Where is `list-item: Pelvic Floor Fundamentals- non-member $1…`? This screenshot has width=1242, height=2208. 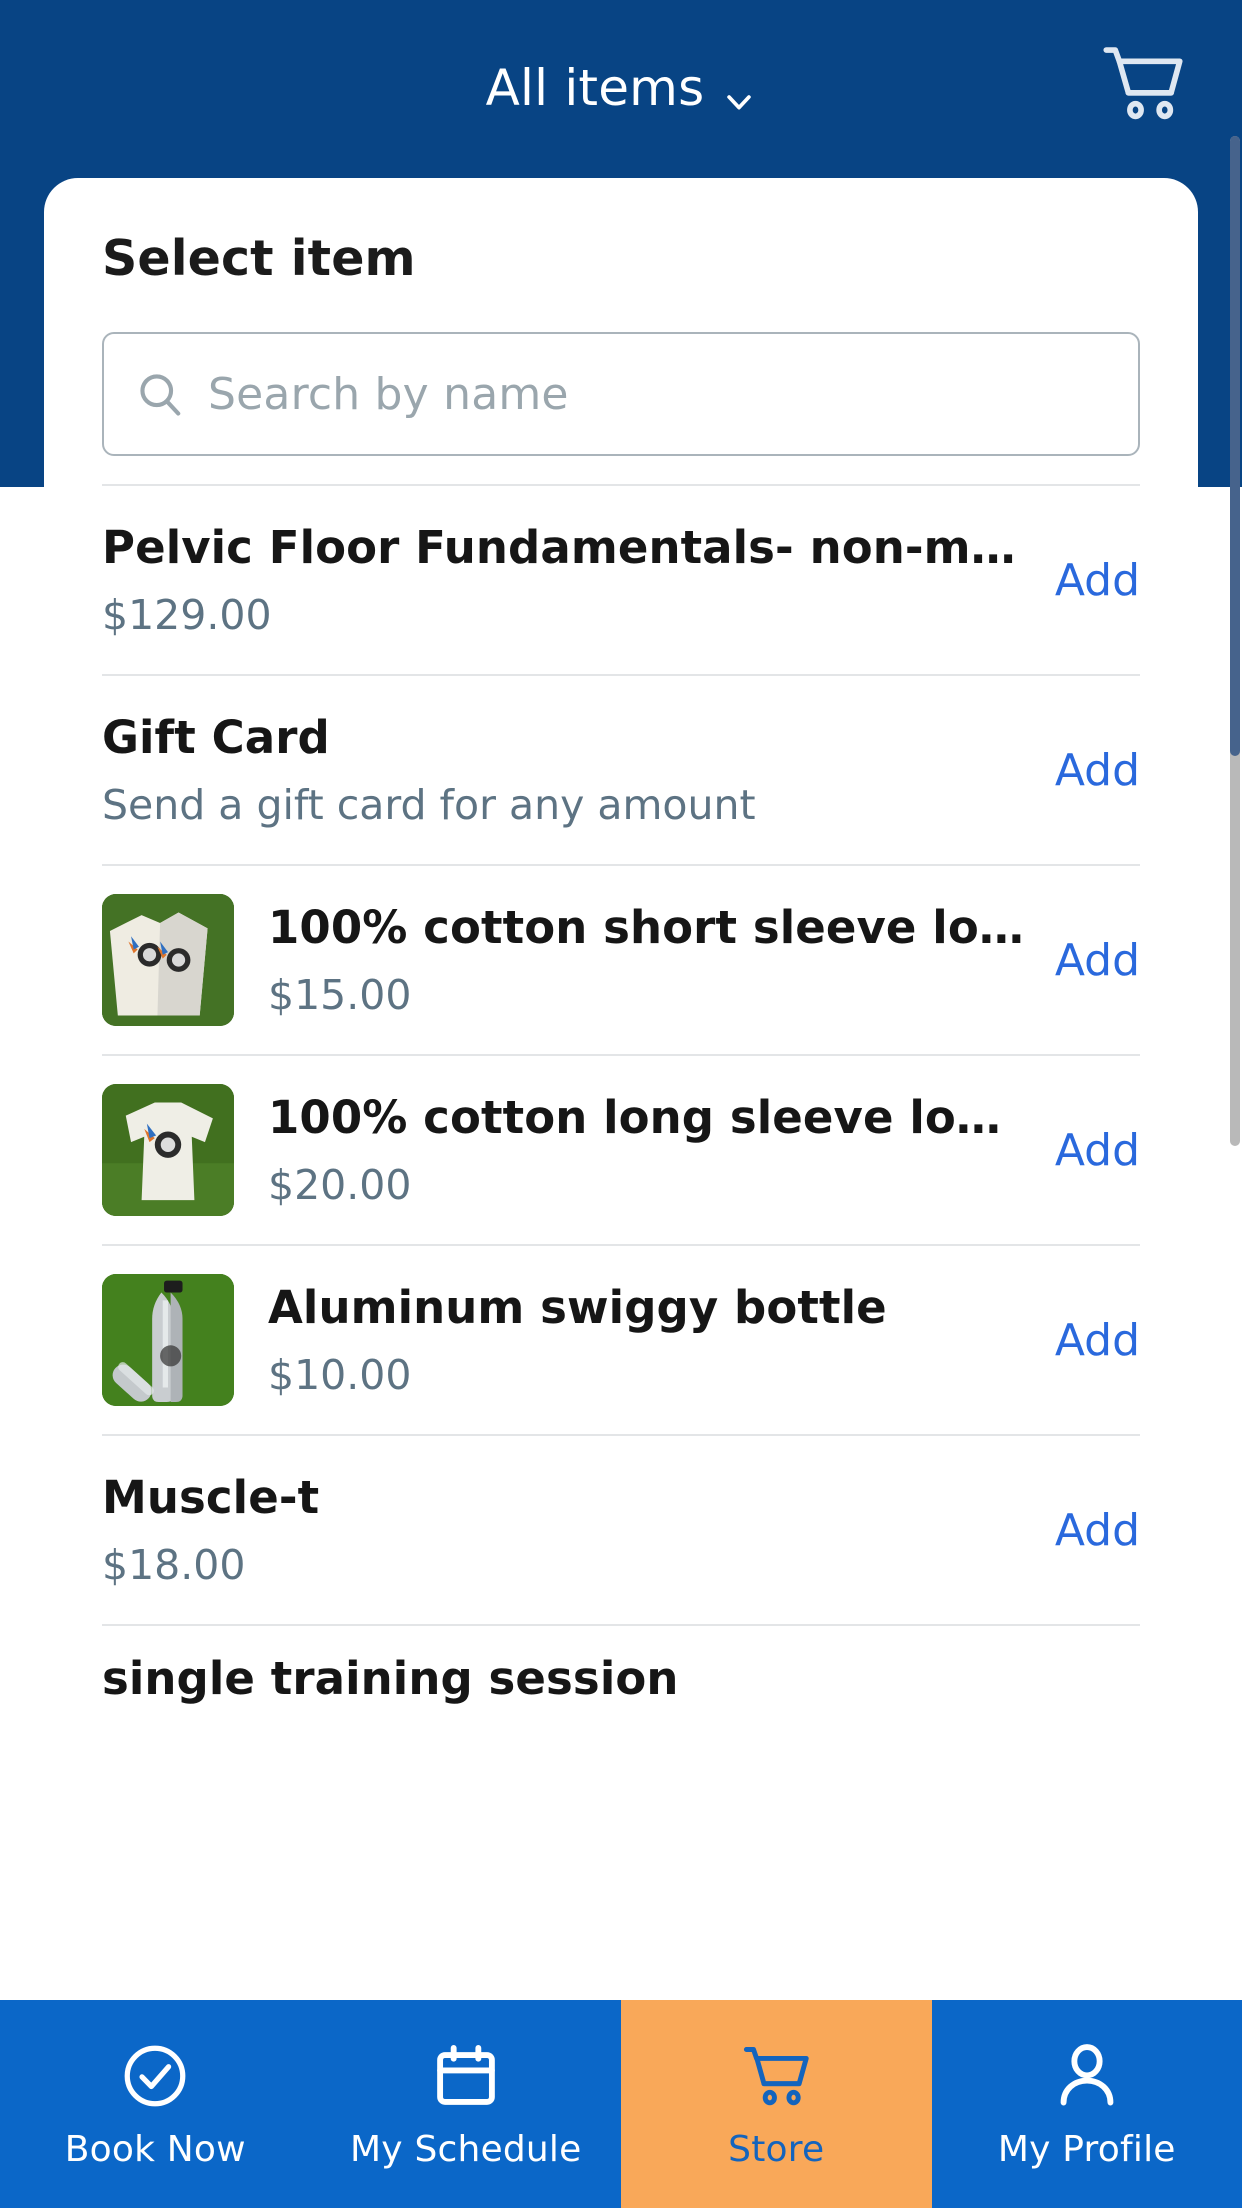 list-item: Pelvic Floor Fundamentals- non-member $1… is located at coordinates (621, 579).